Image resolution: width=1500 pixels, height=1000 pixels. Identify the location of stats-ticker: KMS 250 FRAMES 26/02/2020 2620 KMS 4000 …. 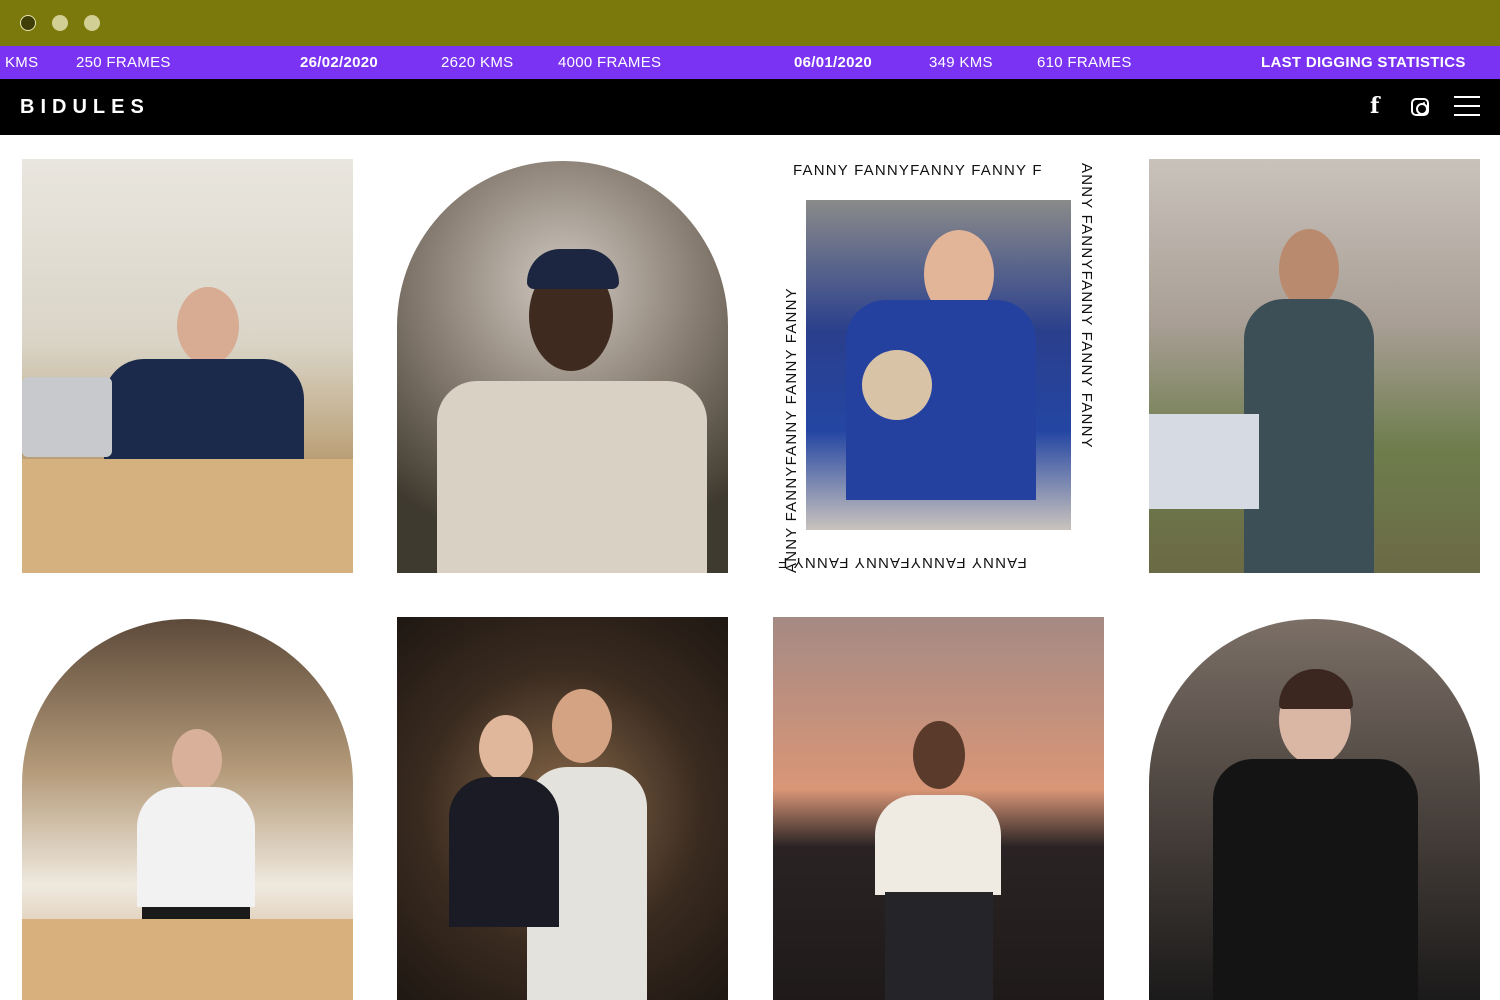
(750, 62).